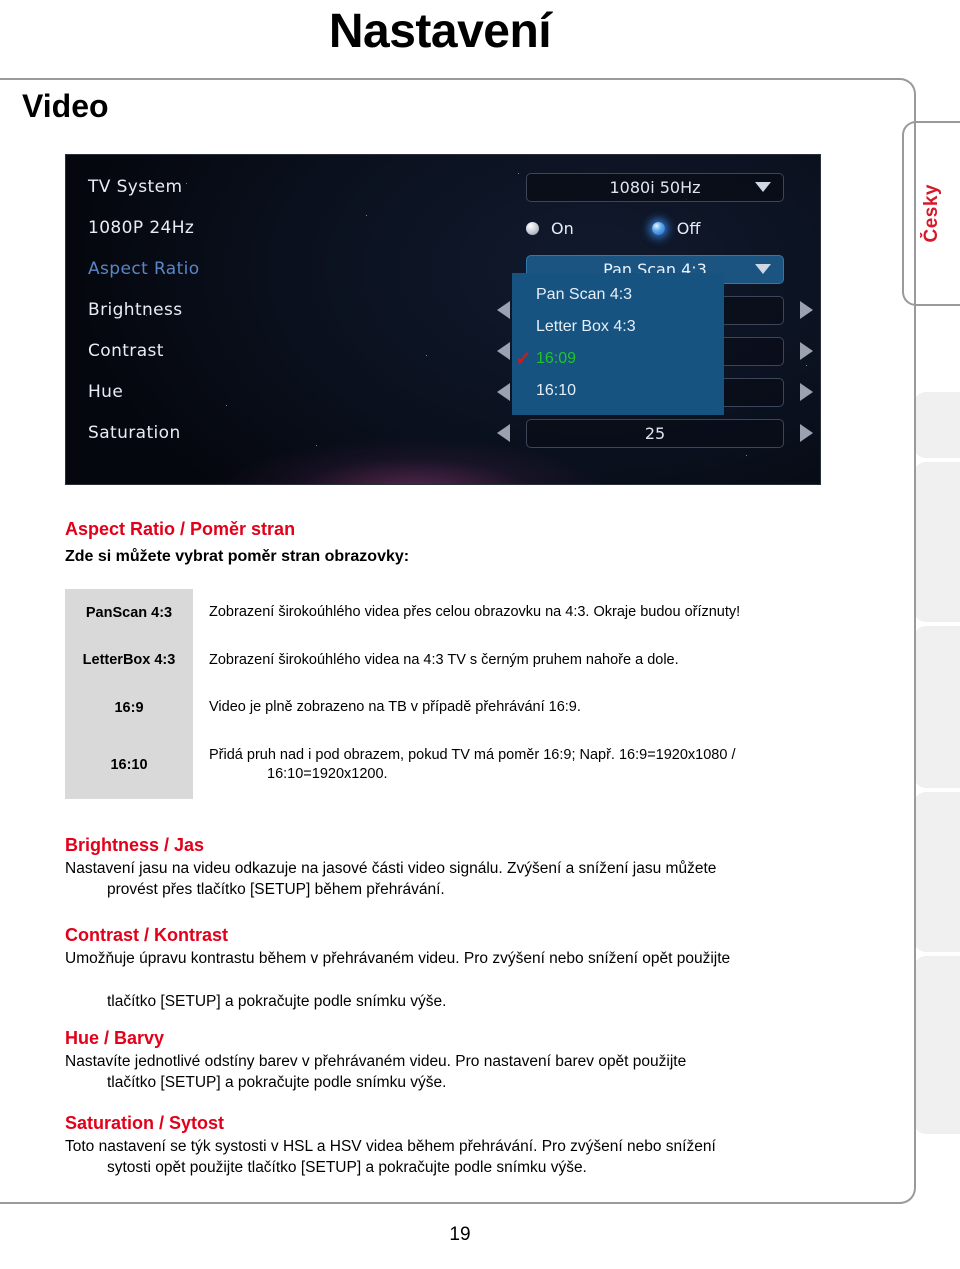 This screenshot has width=960, height=1269. I want to click on saturation-stepper: 25, so click(655, 433).